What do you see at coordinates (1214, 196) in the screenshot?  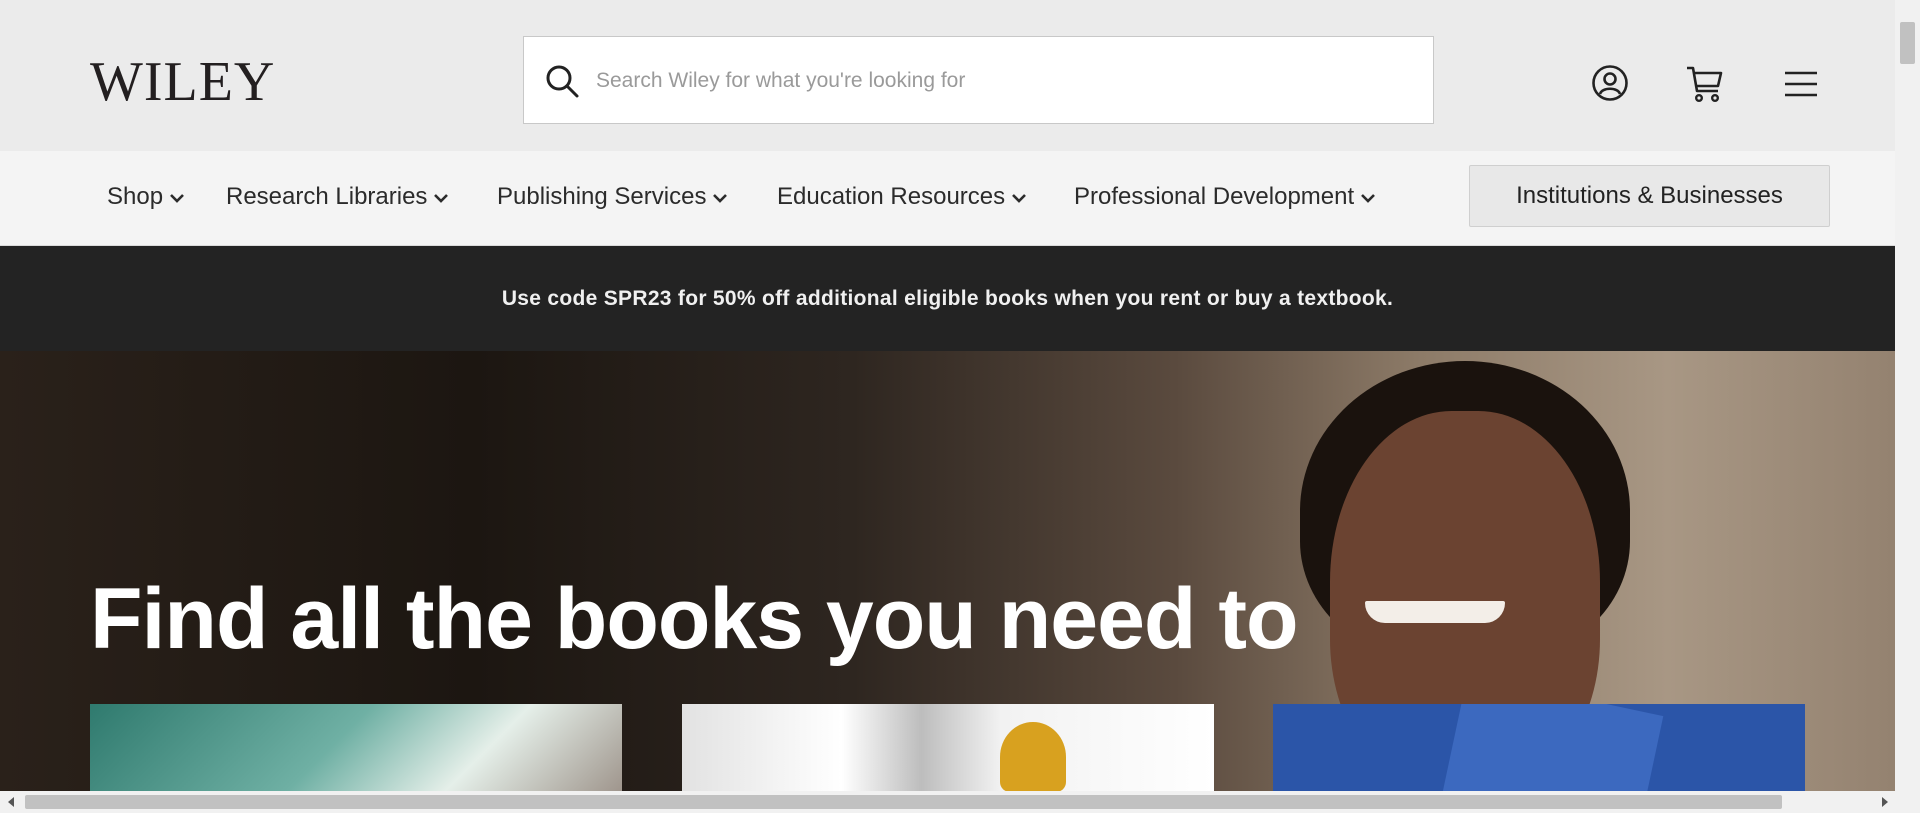 I see `nav-item-label: Professional Development` at bounding box center [1214, 196].